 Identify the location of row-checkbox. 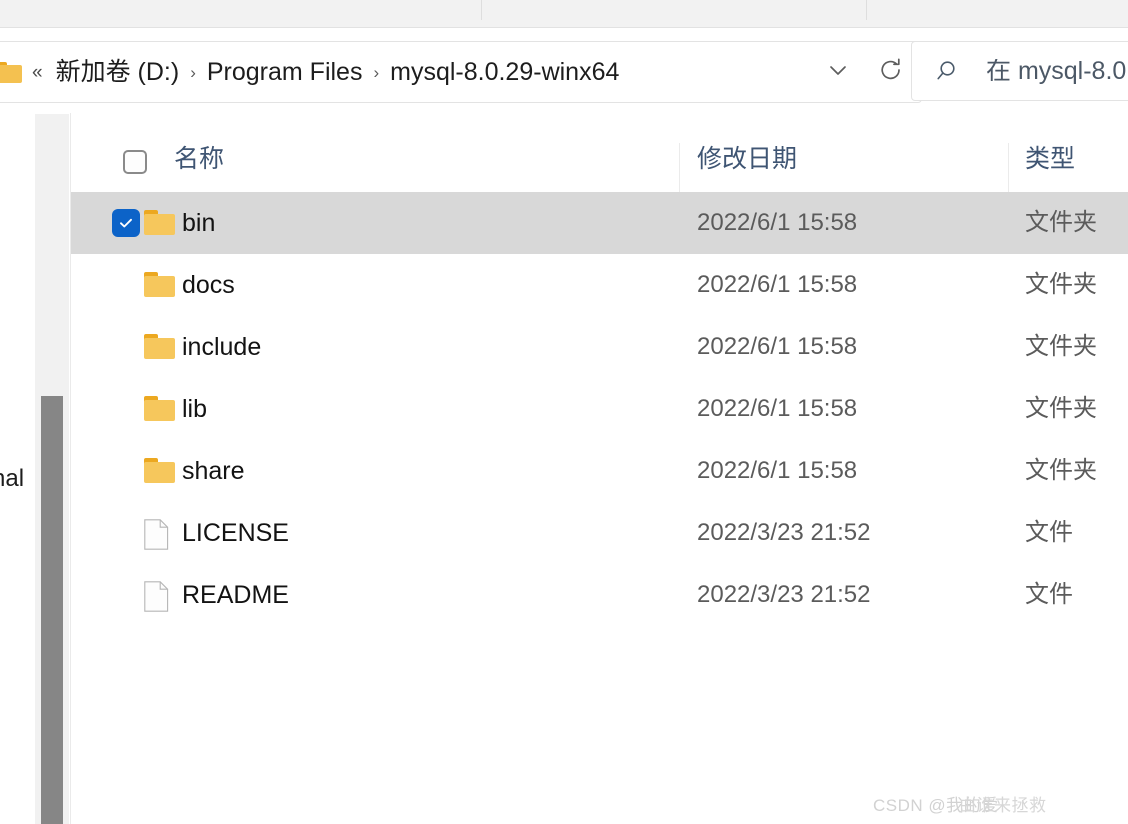
(126, 223).